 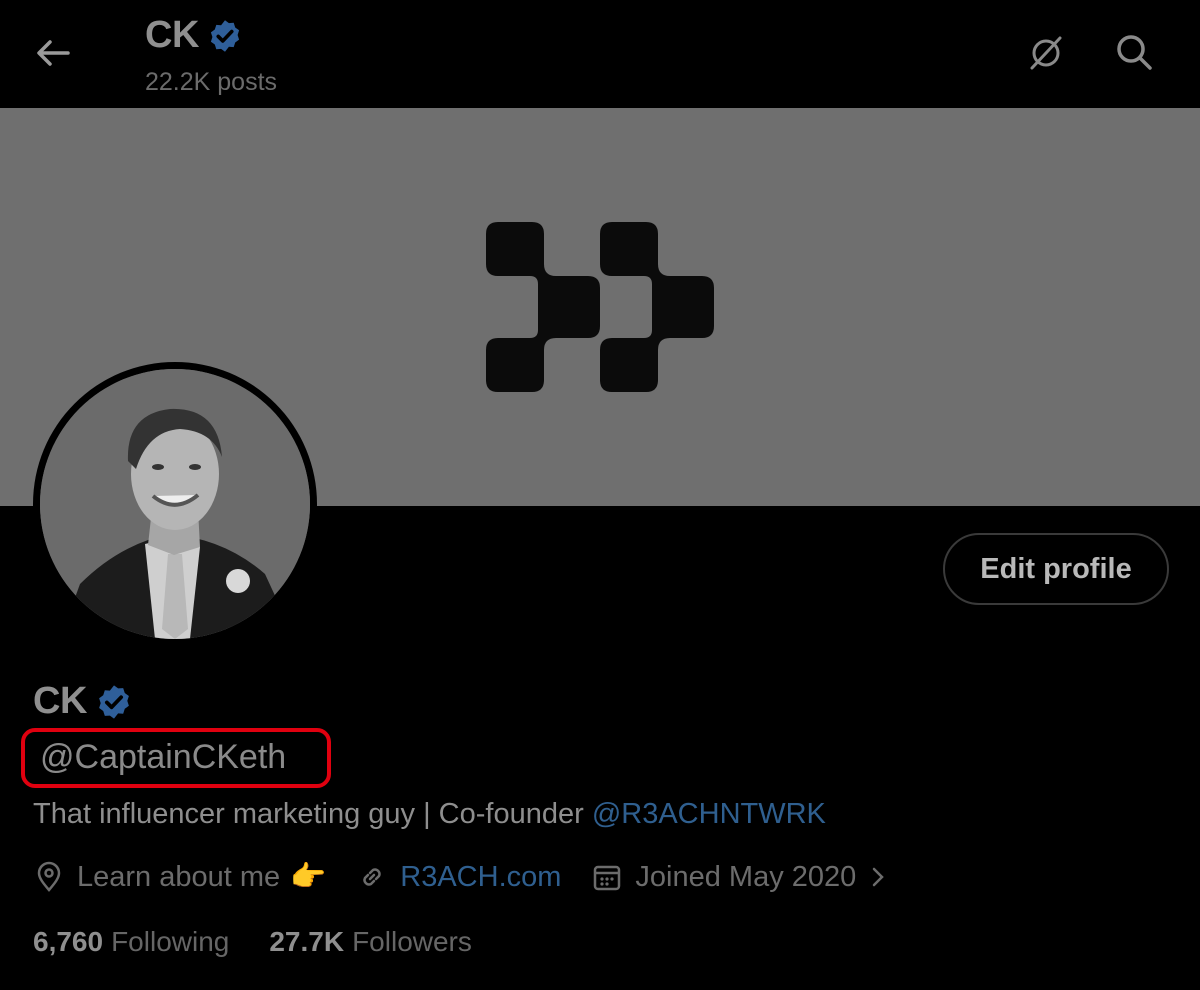 I want to click on header-title: CK, so click(x=194, y=35).